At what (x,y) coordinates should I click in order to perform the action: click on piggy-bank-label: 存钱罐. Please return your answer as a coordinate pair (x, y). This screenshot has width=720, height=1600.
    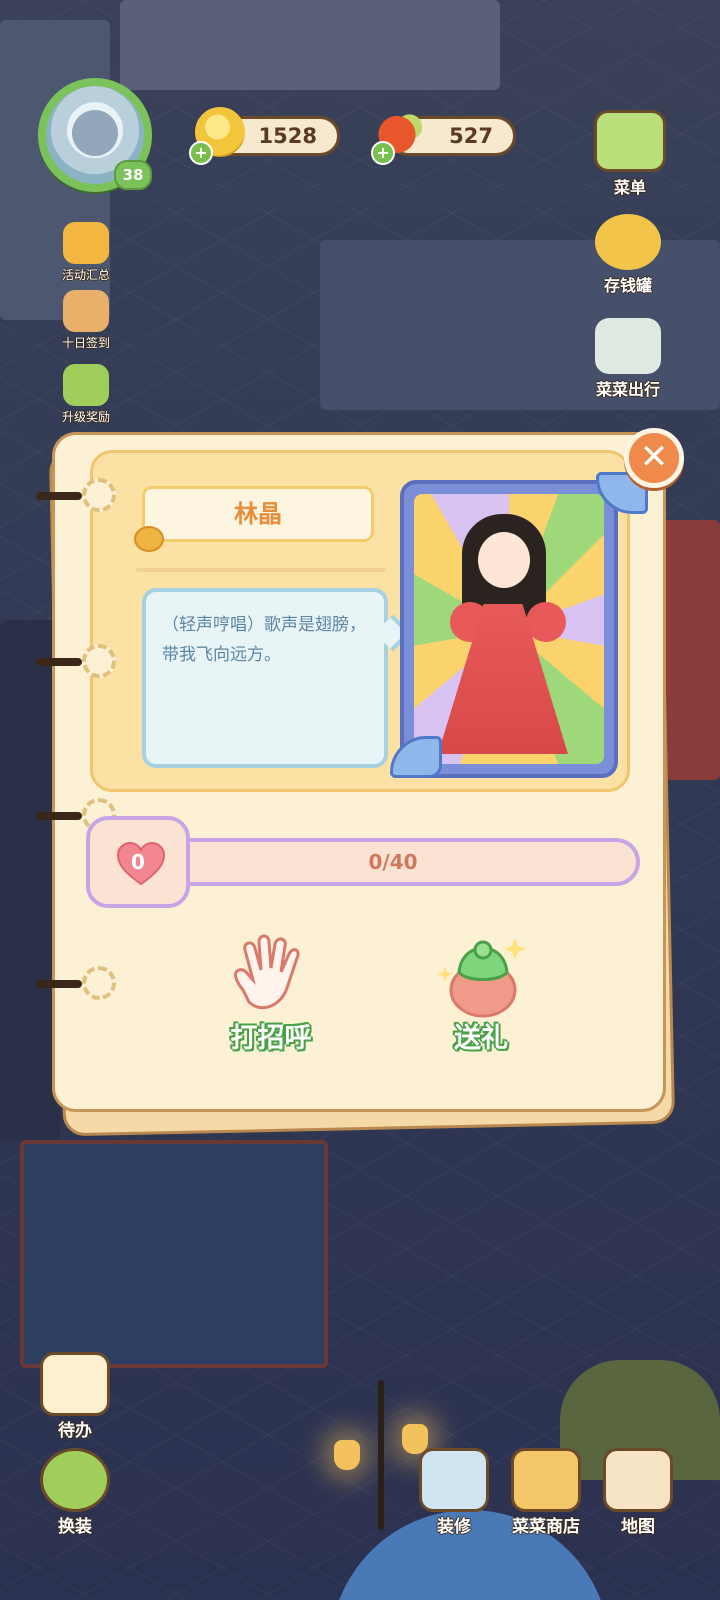
    Looking at the image, I should click on (627, 285).